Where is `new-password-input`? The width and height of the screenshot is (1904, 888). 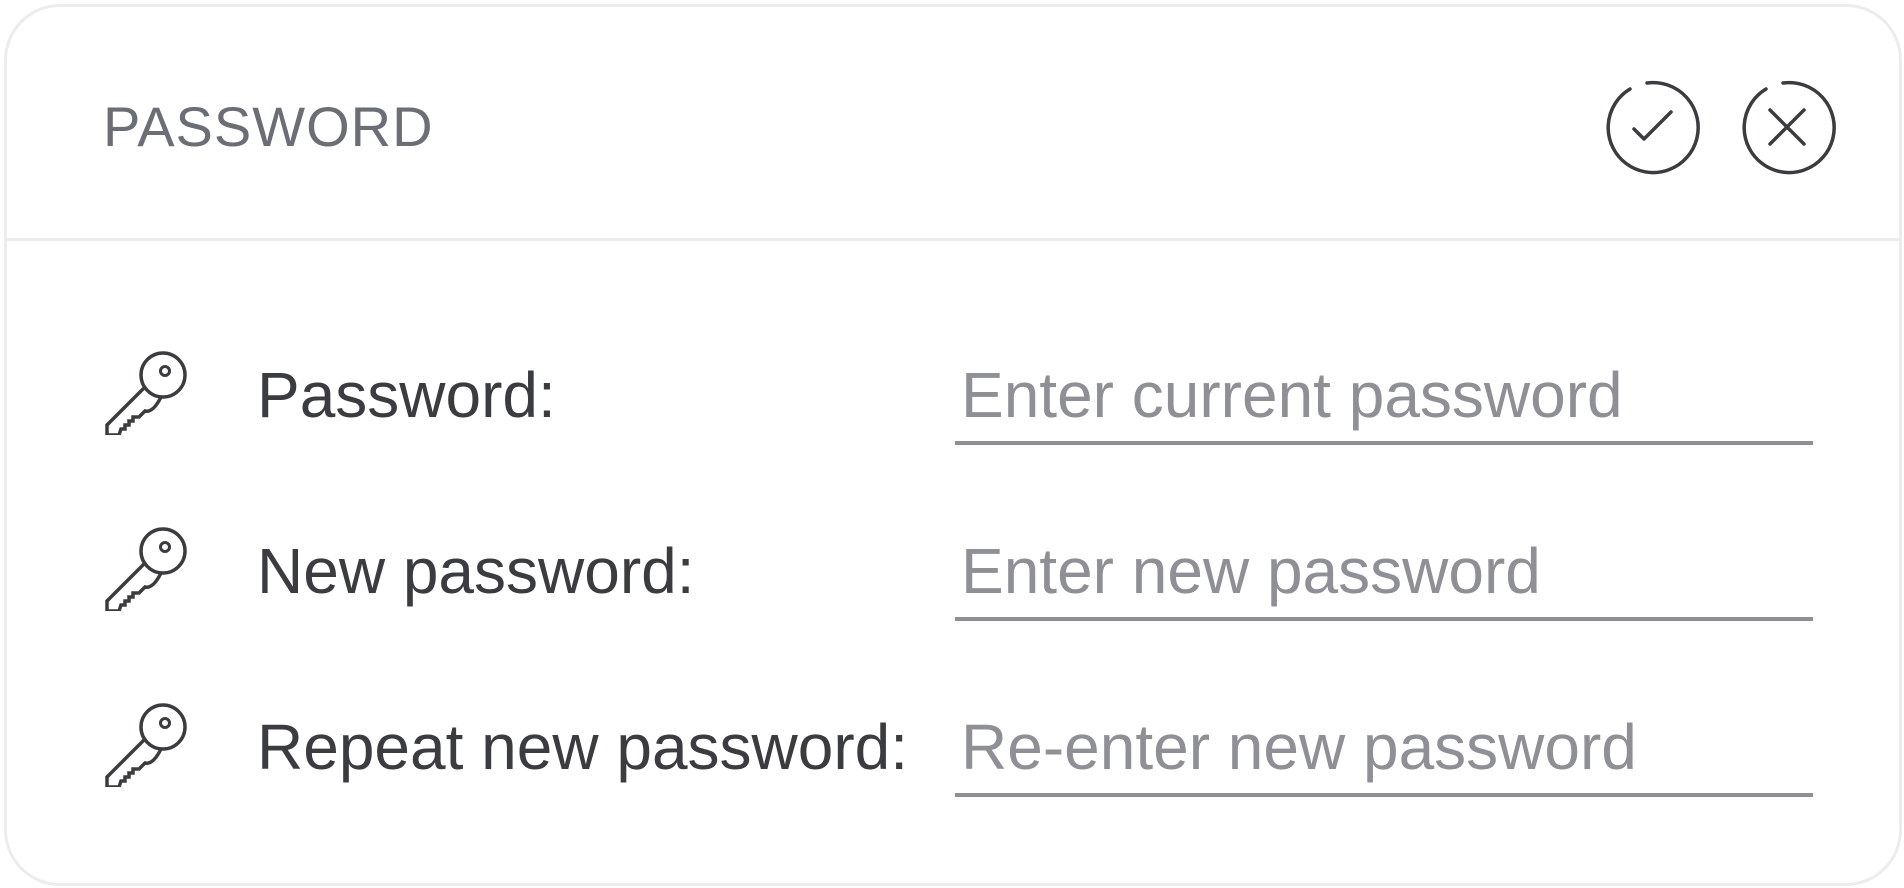 new-password-input is located at coordinates (1384, 573).